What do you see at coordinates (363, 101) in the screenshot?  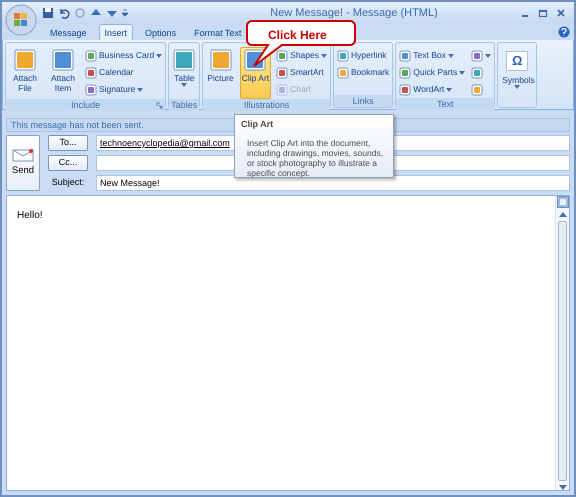 I see `group-label: Links` at bounding box center [363, 101].